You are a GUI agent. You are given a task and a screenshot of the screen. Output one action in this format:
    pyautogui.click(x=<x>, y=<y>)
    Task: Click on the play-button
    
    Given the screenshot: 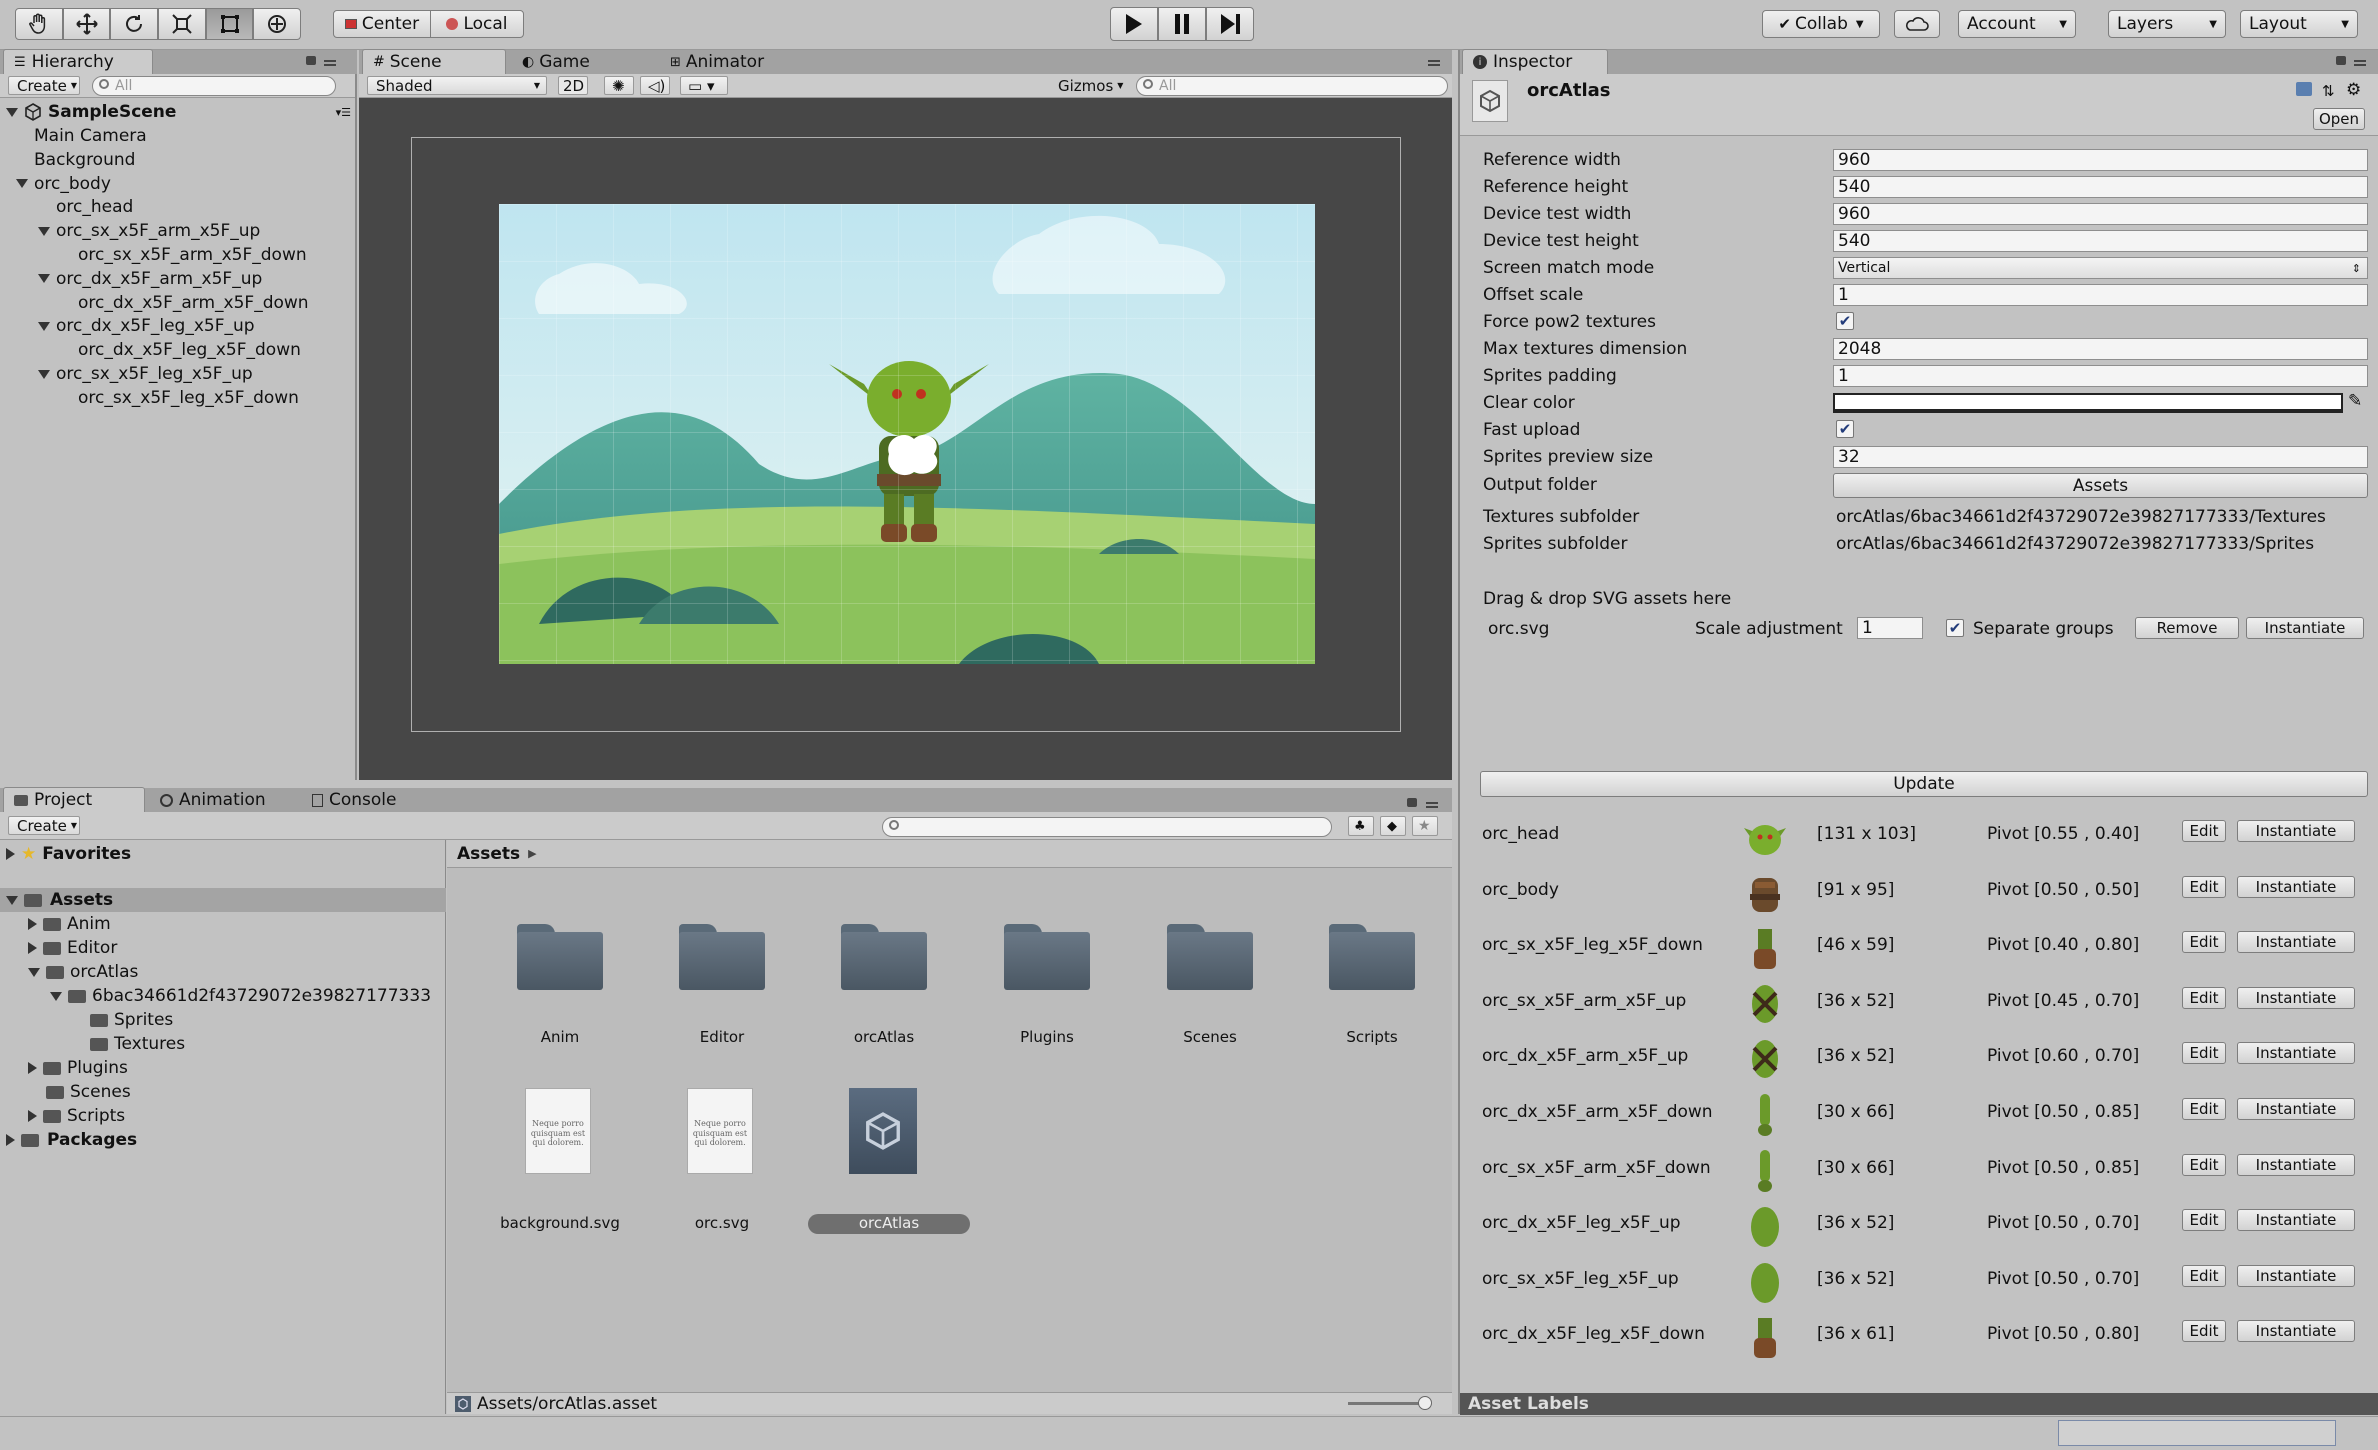 What is the action you would take?
    pyautogui.click(x=1134, y=24)
    